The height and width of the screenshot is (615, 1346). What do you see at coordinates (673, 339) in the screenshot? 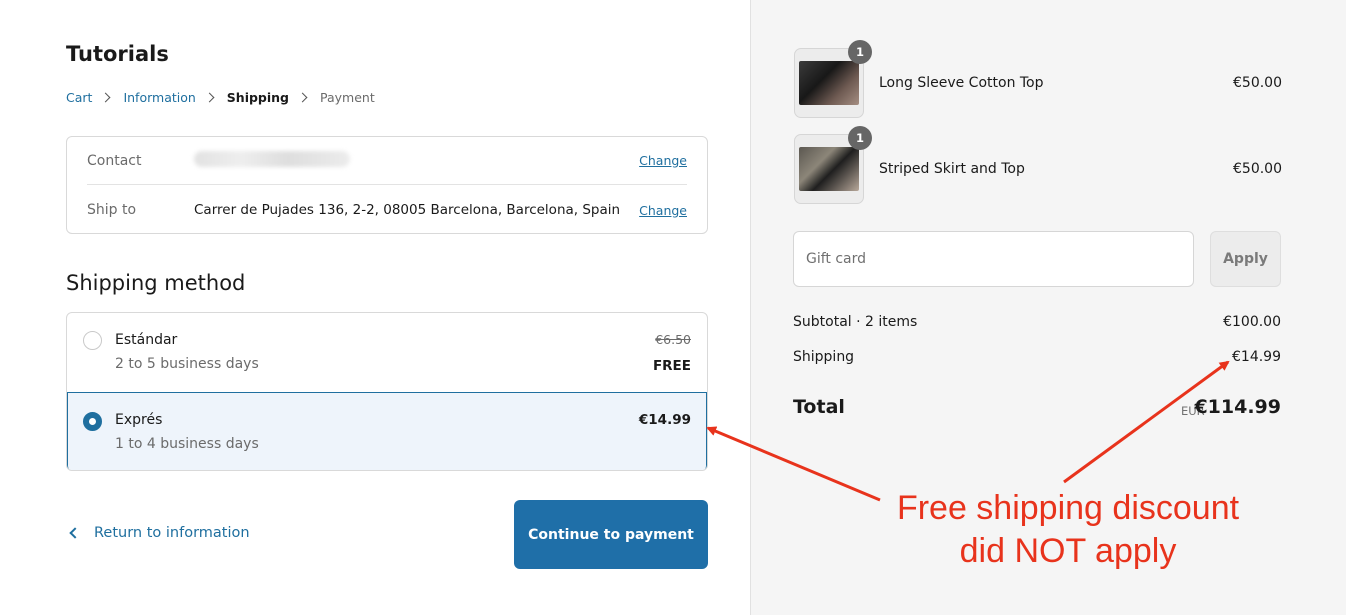
I see `option-old-price: €6.50` at bounding box center [673, 339].